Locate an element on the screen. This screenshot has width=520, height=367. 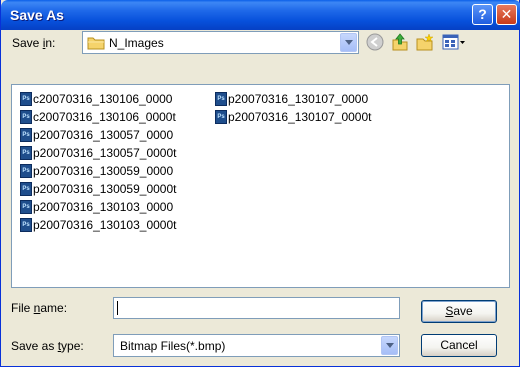
new-folder-icon is located at coordinates (425, 42).